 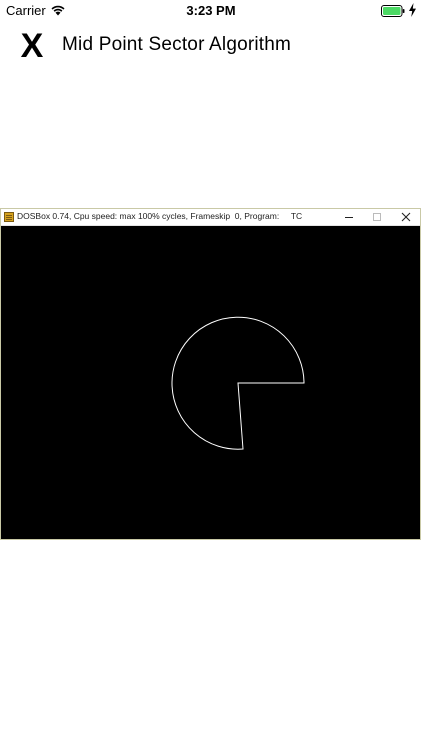 I want to click on close-button: X, so click(x=32, y=46).